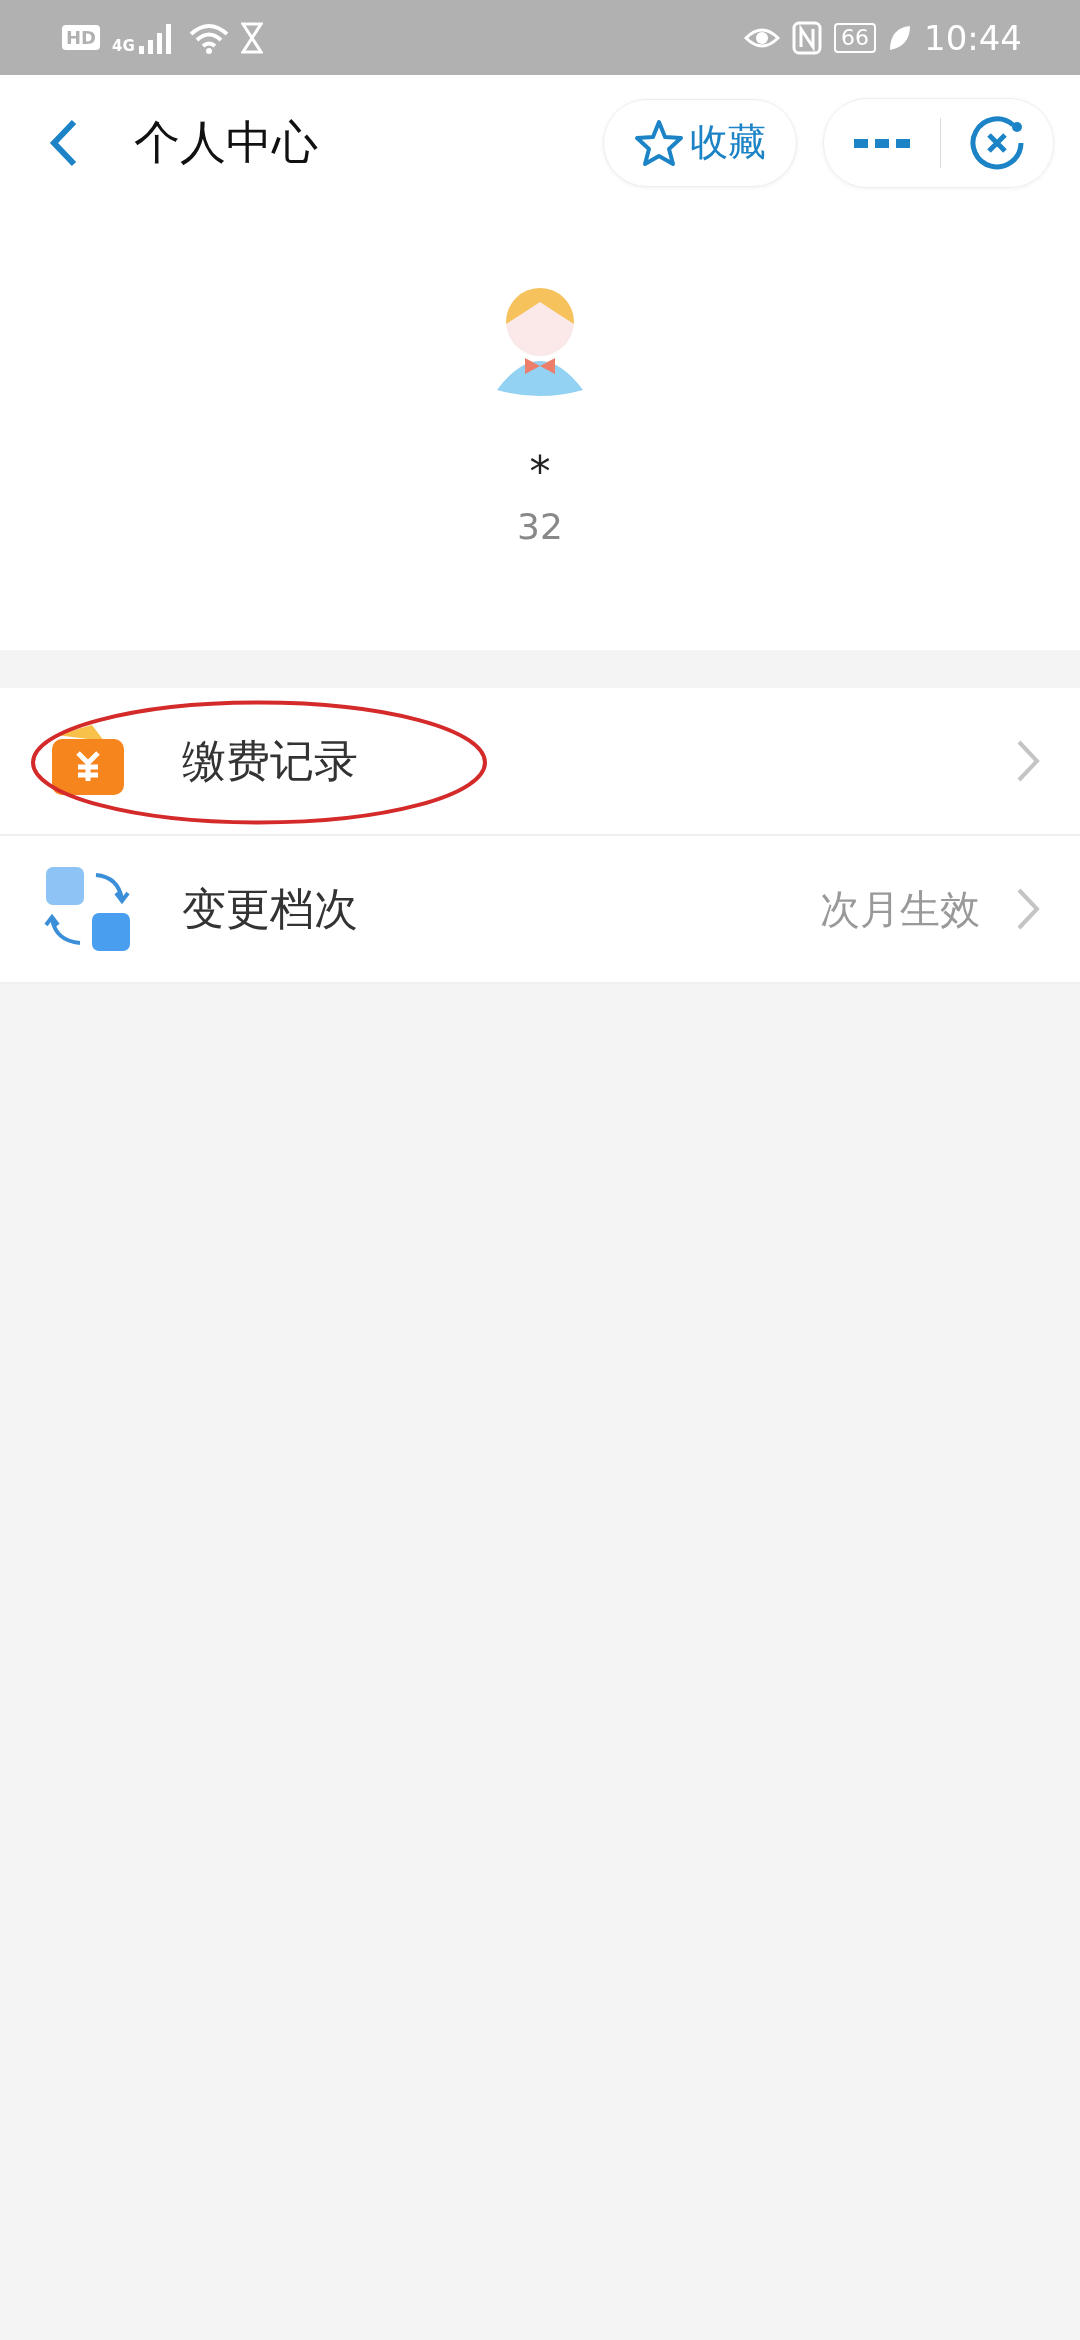 The height and width of the screenshot is (2340, 1080). What do you see at coordinates (997, 142) in the screenshot?
I see `close-icon` at bounding box center [997, 142].